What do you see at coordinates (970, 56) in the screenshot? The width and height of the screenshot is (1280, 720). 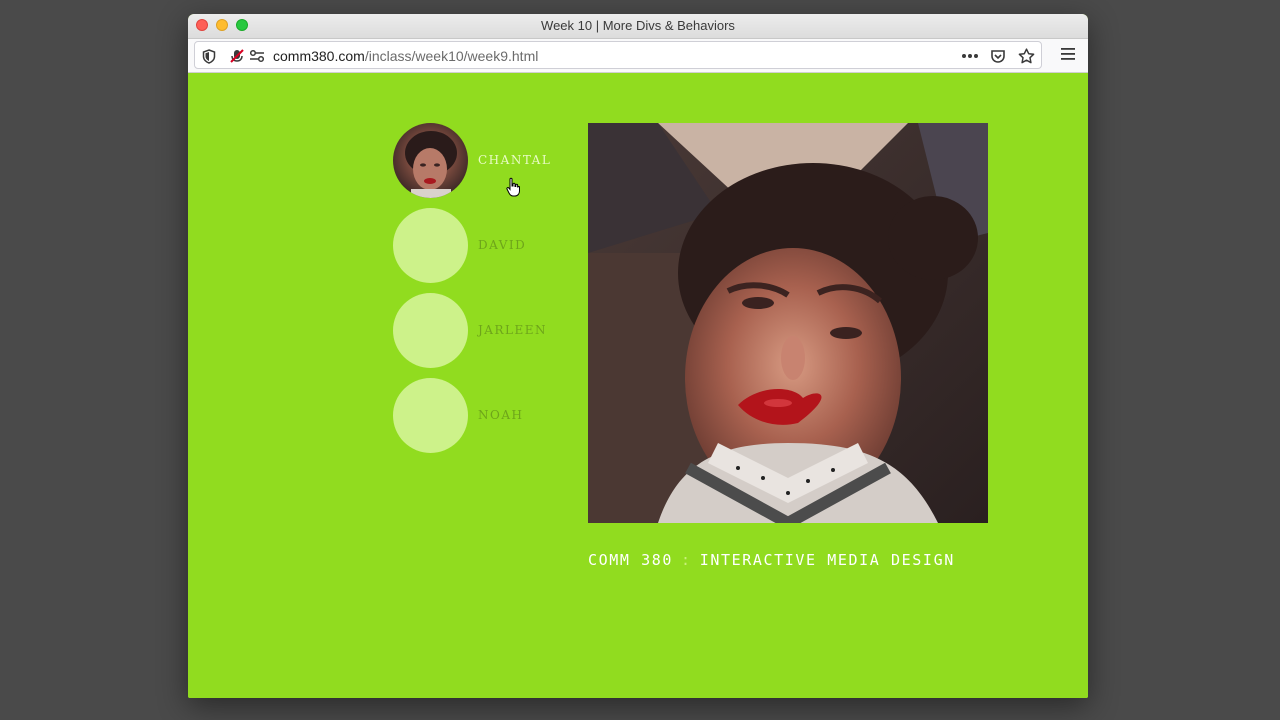 I see `more-icon` at bounding box center [970, 56].